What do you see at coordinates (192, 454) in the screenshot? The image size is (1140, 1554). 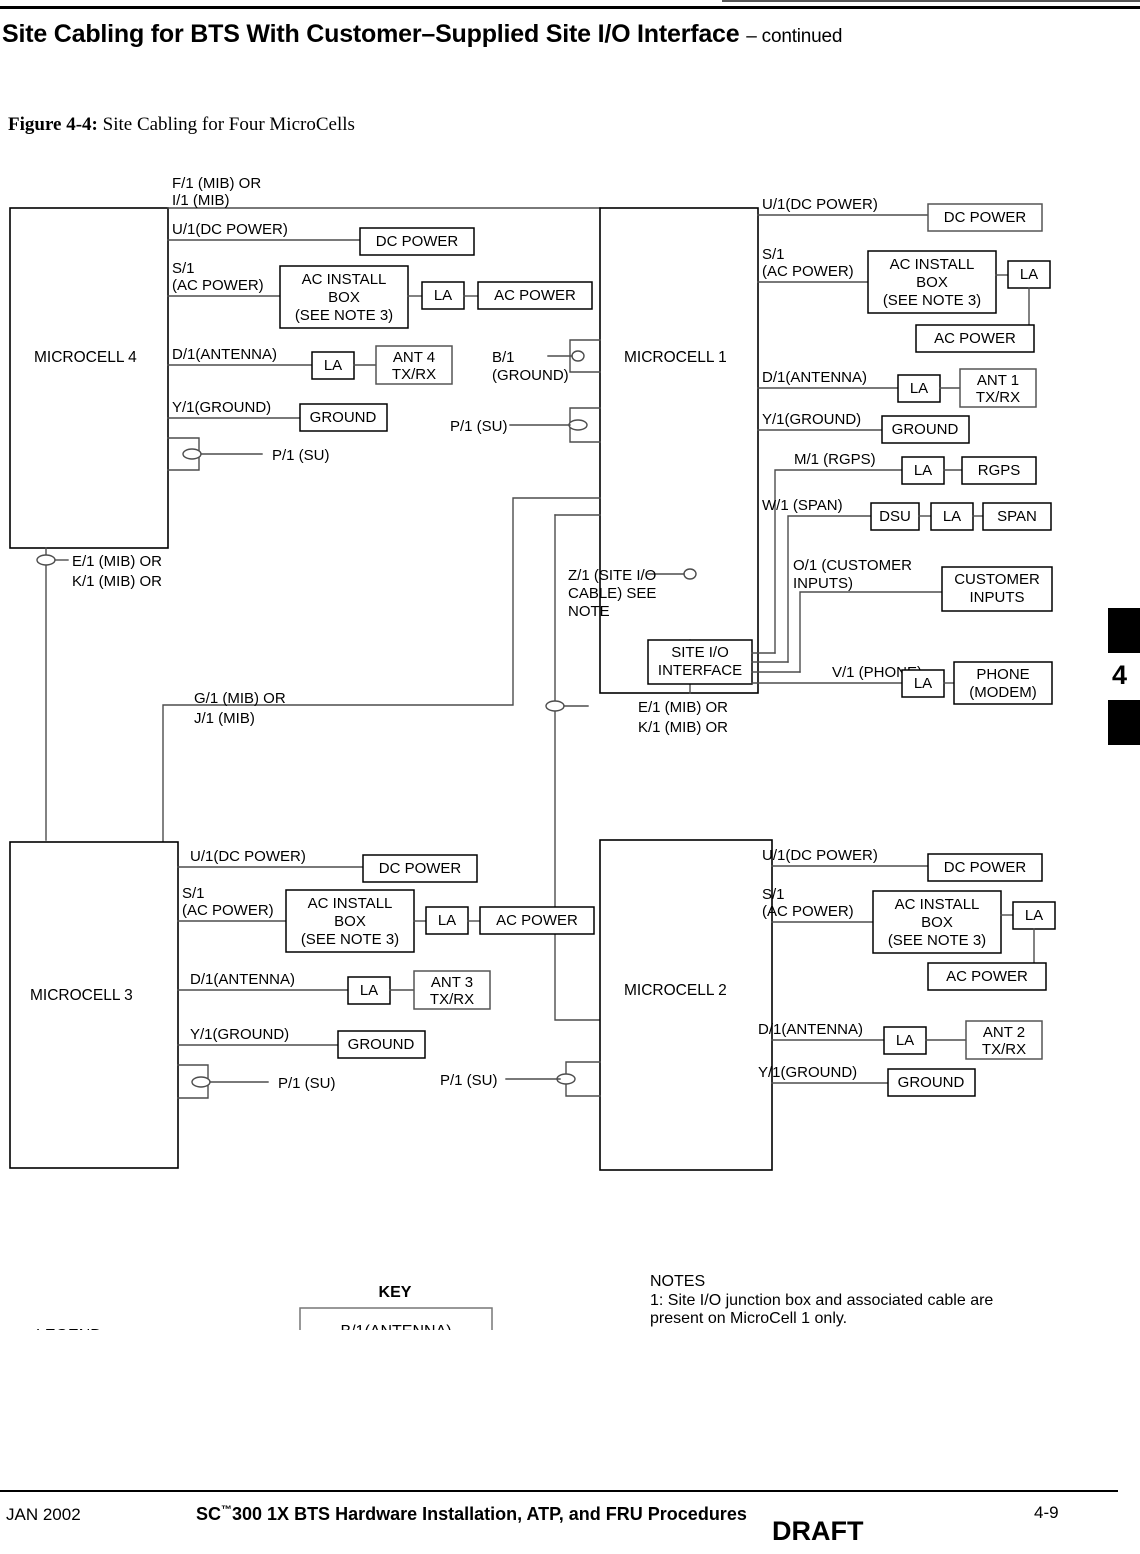 I see `mc4-p1-connector-icon` at bounding box center [192, 454].